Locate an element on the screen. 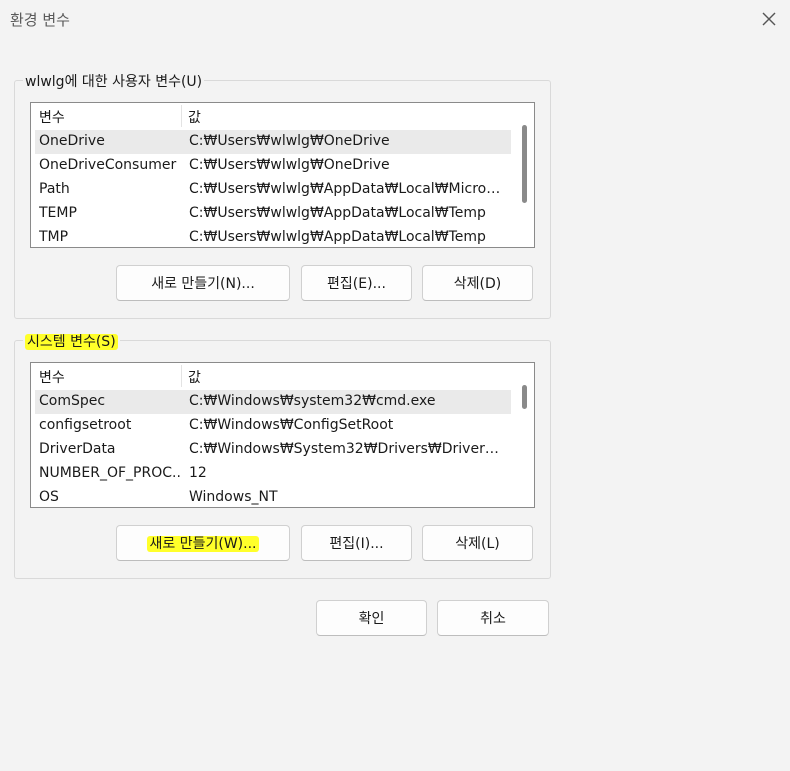 This screenshot has height=771, width=790. variable-value: C:₩Windows₩ConfigSetRoot is located at coordinates (291, 425).